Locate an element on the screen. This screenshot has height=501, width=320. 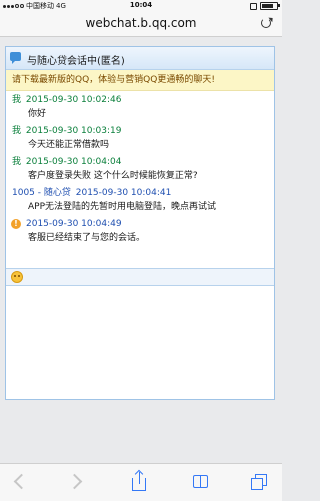
message-timestamp: 2015-09-30 10:04:04 is located at coordinates (73, 162).